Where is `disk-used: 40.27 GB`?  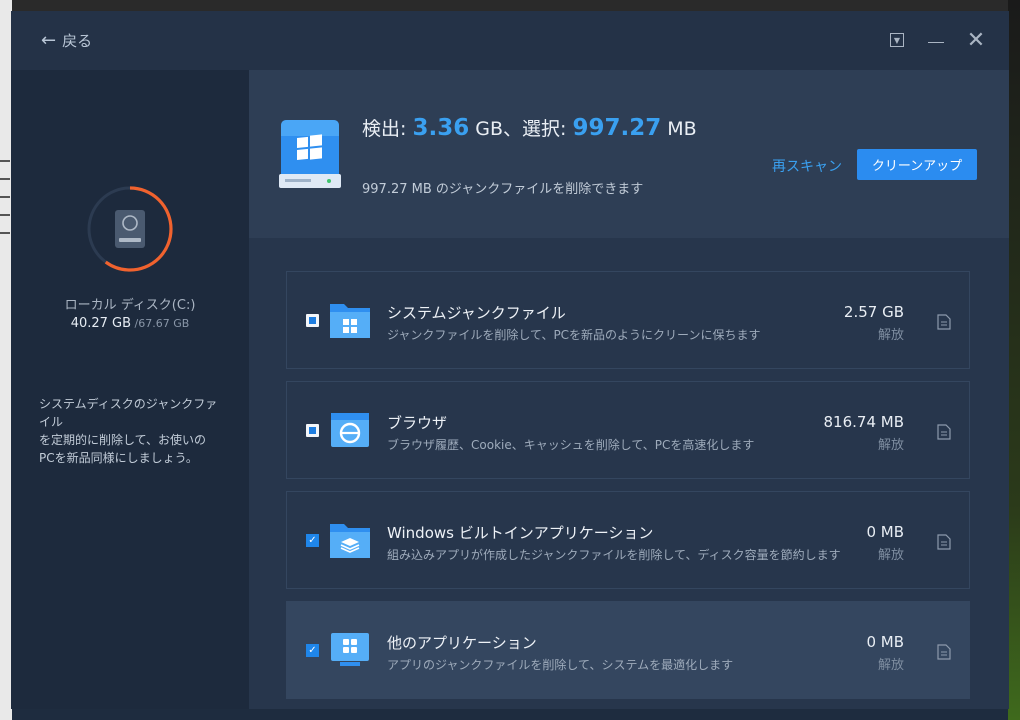
disk-used: 40.27 GB is located at coordinates (101, 323).